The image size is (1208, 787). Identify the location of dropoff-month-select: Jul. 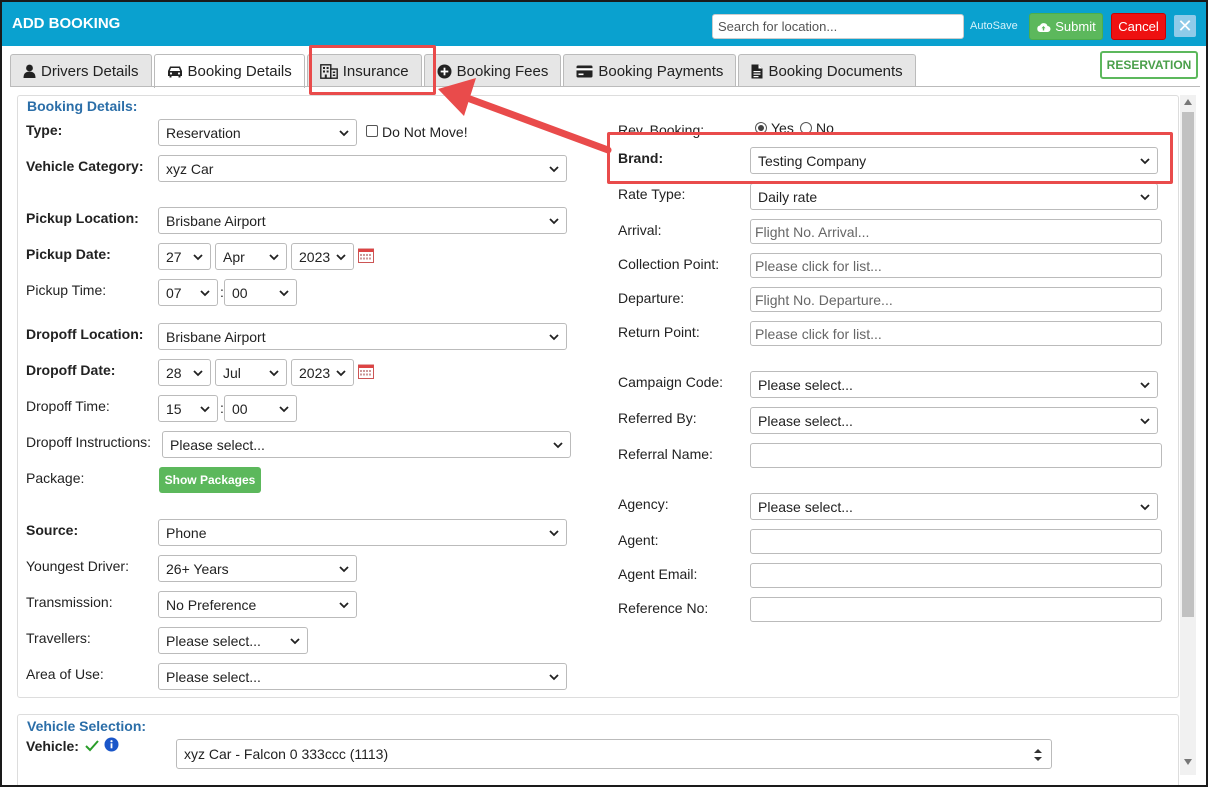
(251, 372).